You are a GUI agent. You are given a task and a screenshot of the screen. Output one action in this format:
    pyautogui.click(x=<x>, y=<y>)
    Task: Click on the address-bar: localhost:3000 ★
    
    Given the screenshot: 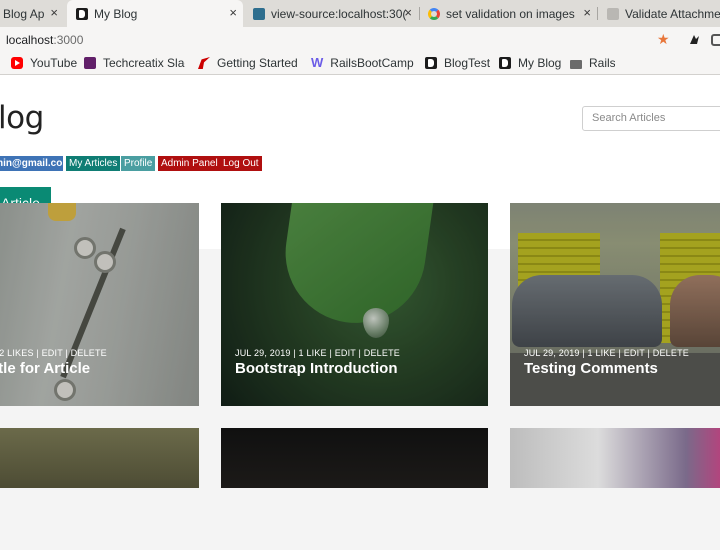 What is the action you would take?
    pyautogui.click(x=360, y=40)
    